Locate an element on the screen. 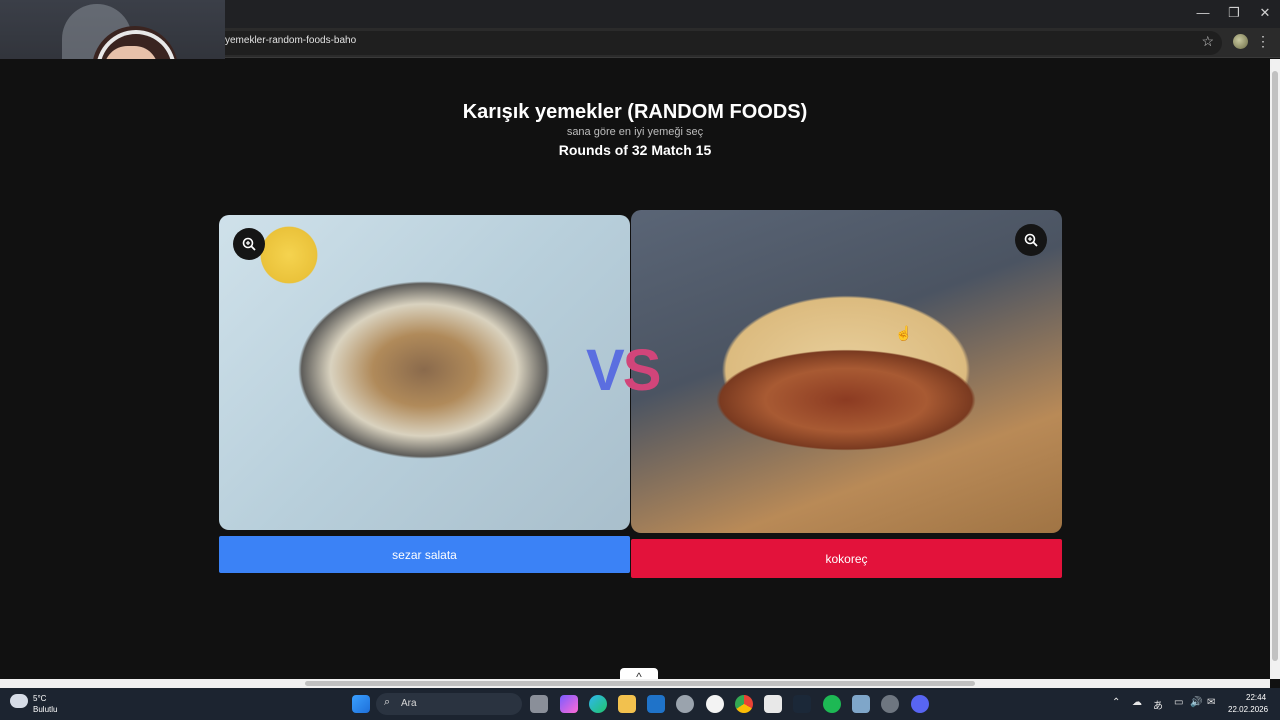  vs-letter-v: V is located at coordinates (605, 370).